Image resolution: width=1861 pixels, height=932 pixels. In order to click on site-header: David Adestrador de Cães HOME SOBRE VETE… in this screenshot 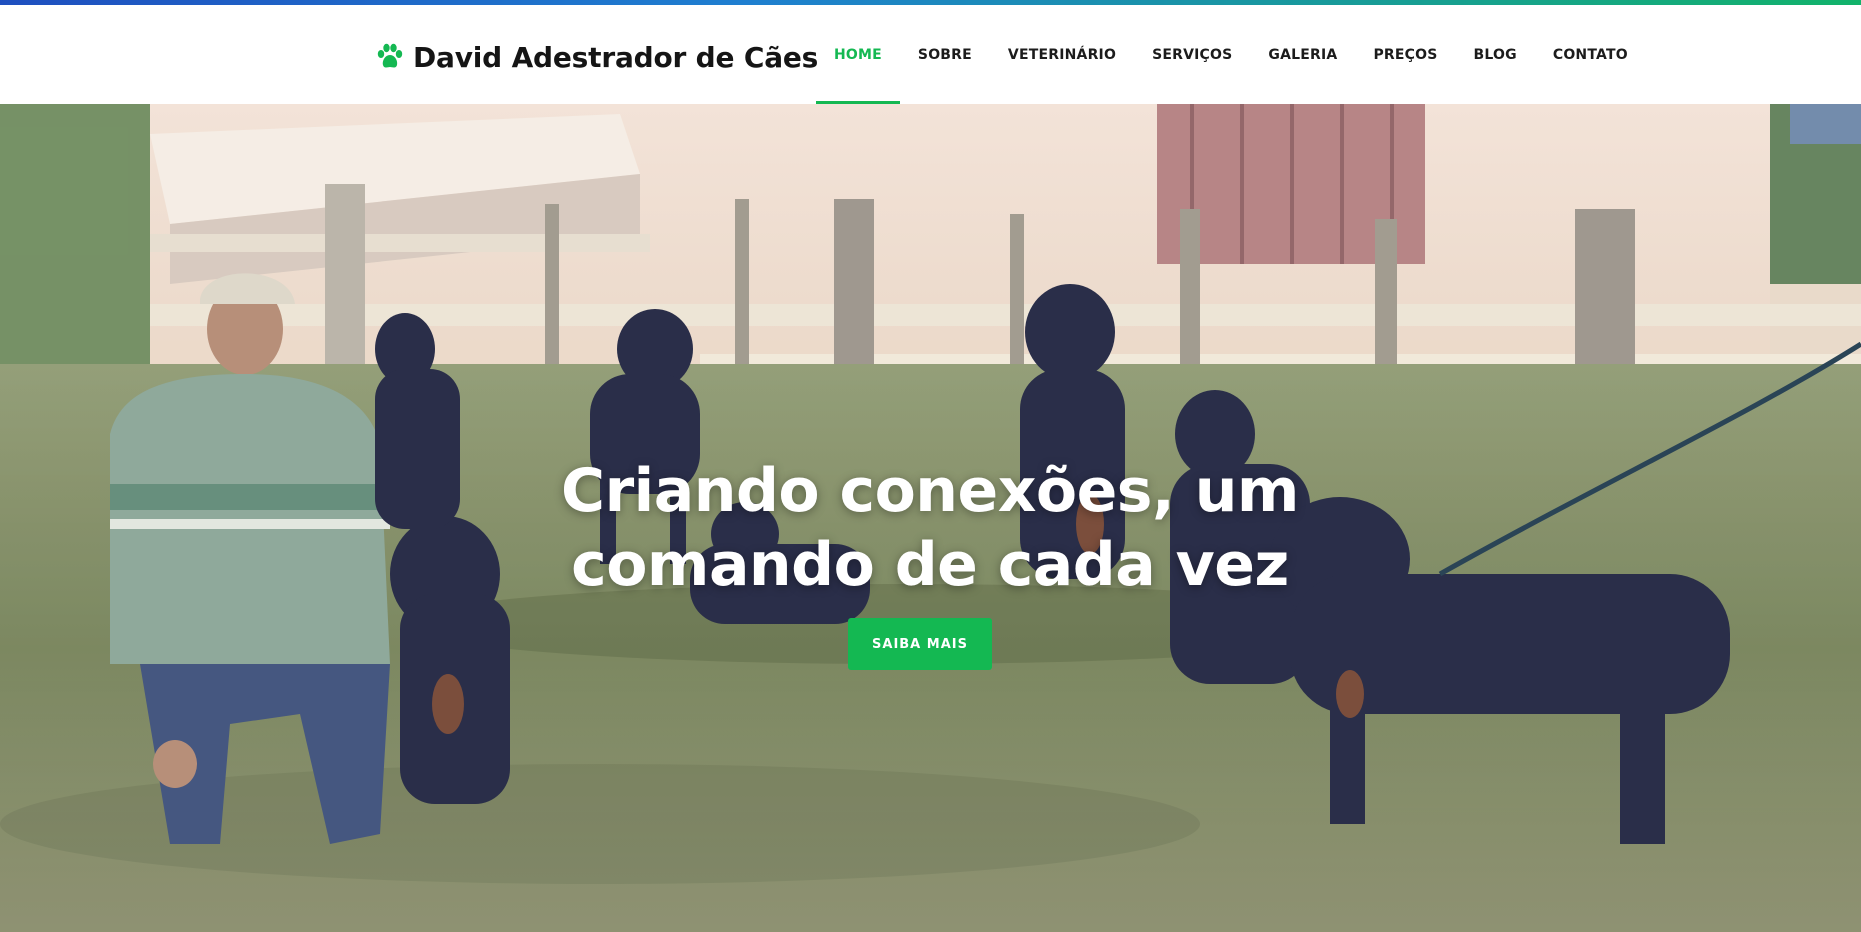, I will do `click(930, 54)`.